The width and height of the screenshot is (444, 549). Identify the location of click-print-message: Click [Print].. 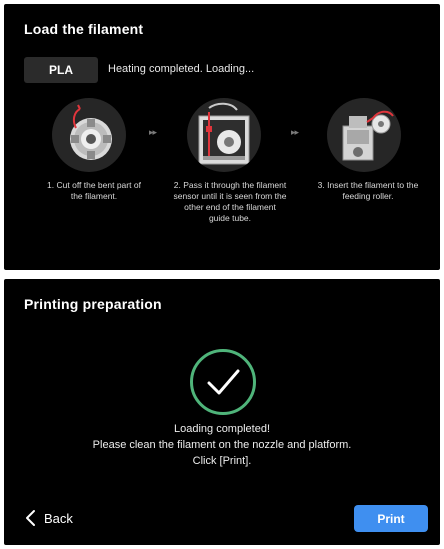
(222, 461).